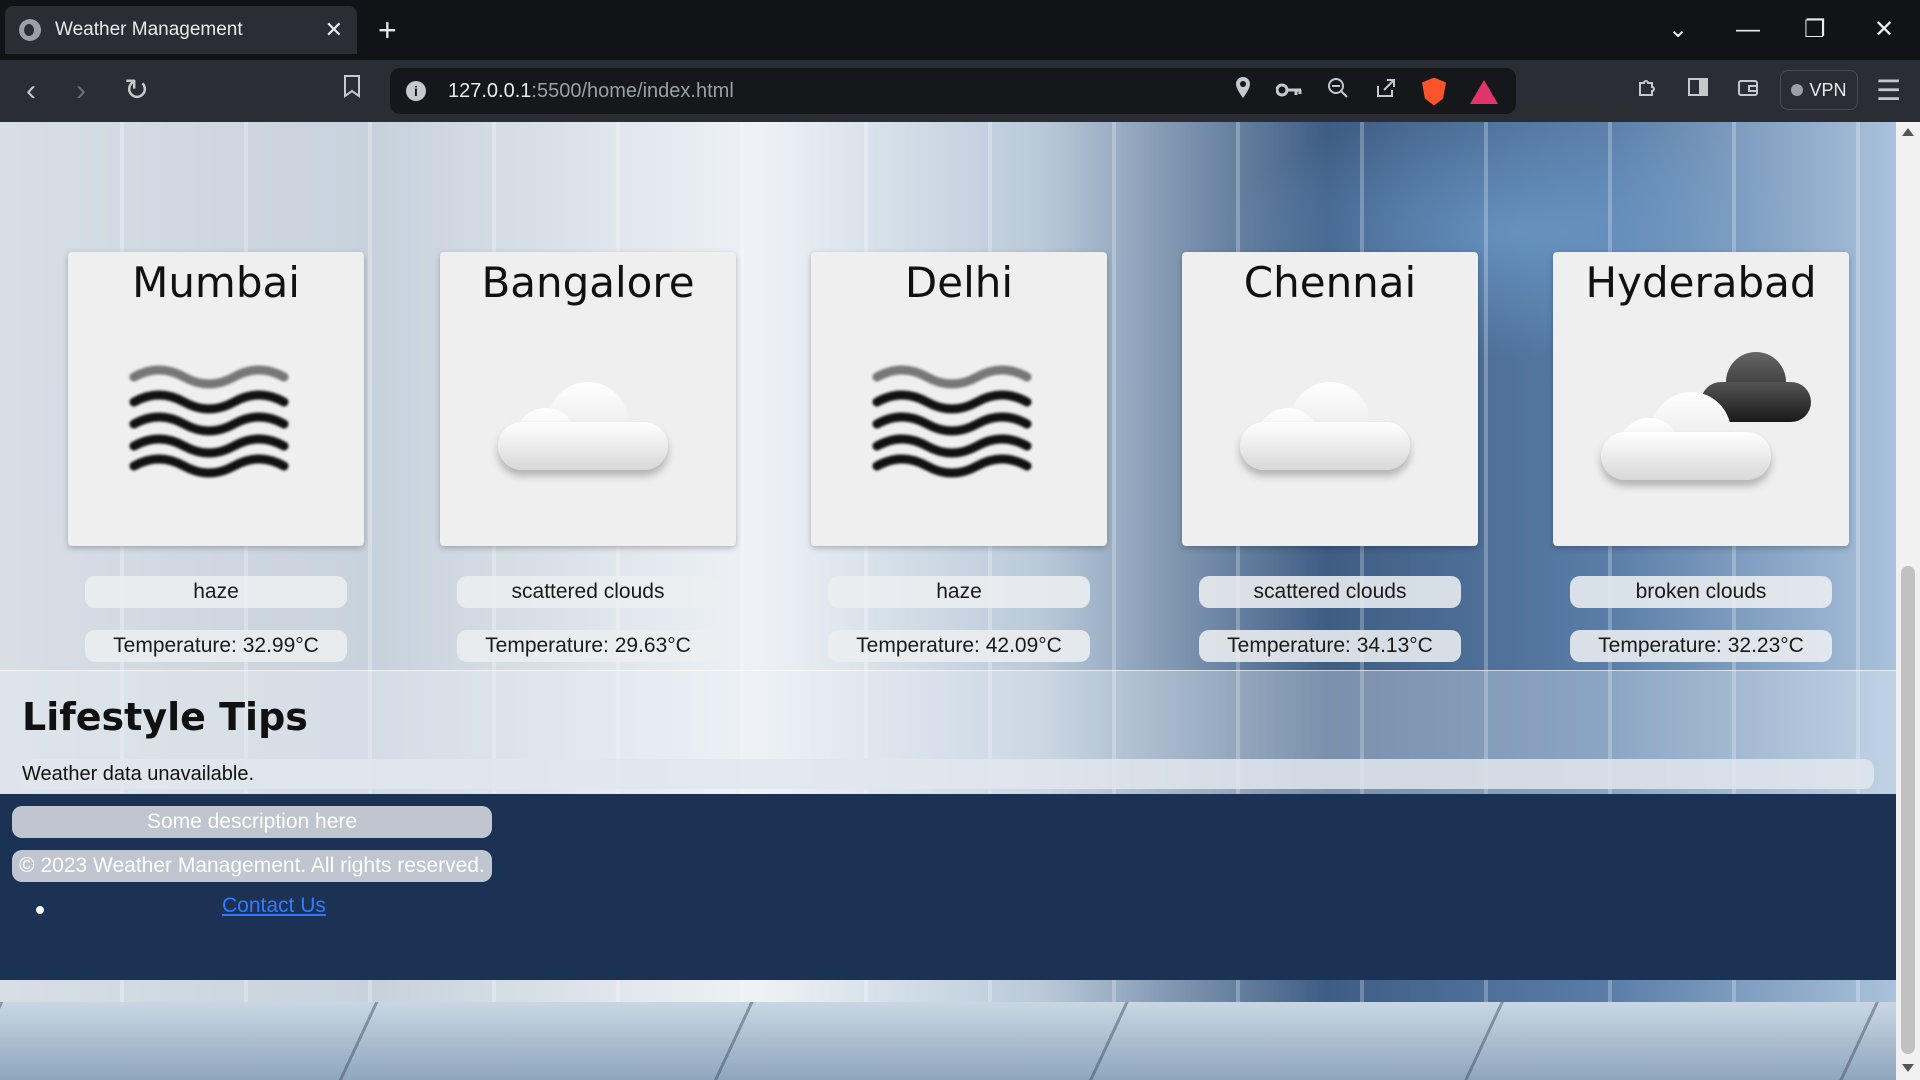 This screenshot has height=1080, width=1920. I want to click on weather-temperature: Temperature: 34.13°C, so click(1330, 646).